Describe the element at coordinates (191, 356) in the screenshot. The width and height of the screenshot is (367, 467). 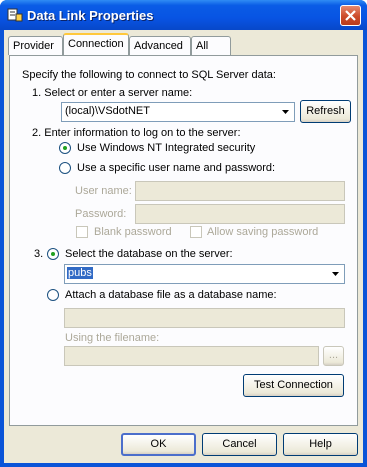
I see `filename-input` at that location.